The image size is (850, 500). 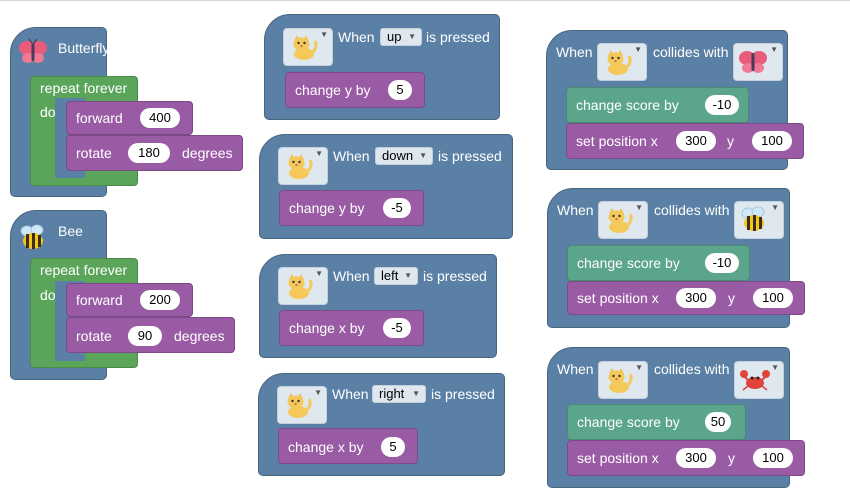 I want to click on collide-bee-collides: collides with, so click(x=692, y=210).